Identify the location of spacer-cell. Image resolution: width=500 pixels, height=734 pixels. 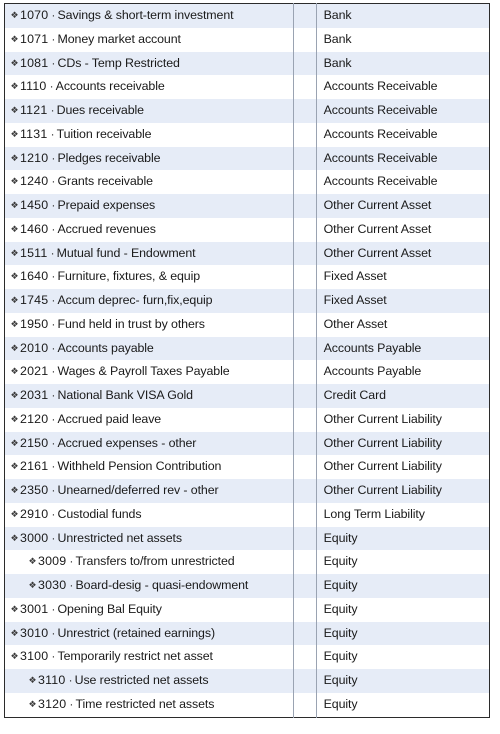
(305, 348).